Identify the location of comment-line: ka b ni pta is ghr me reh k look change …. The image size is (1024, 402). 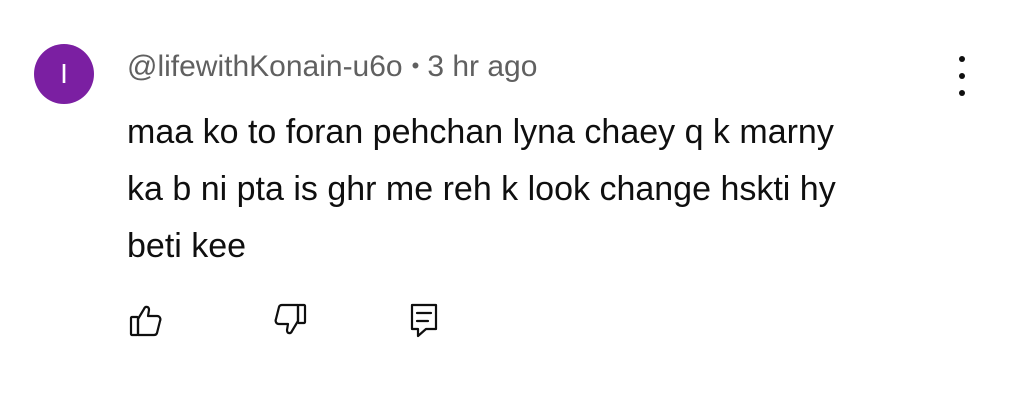
(481, 189).